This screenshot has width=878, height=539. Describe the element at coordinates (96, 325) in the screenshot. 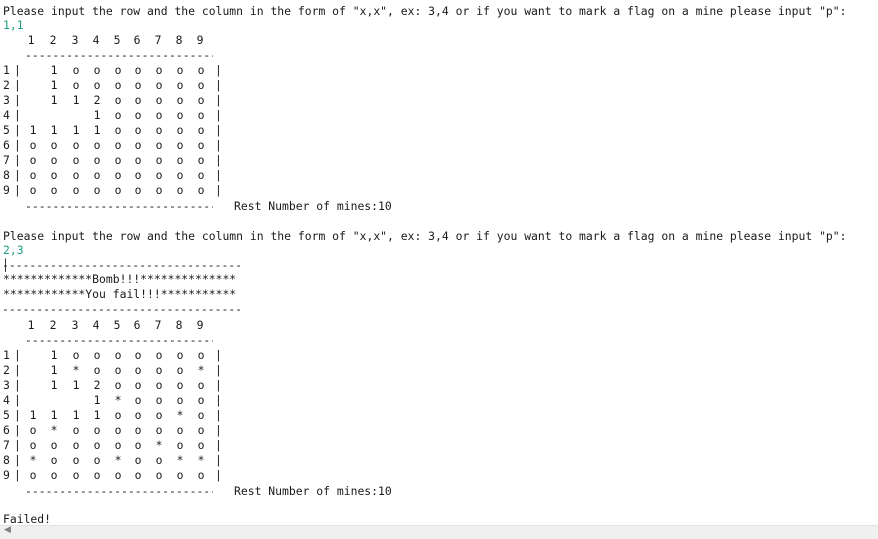

I see `column-header: 4` at that location.